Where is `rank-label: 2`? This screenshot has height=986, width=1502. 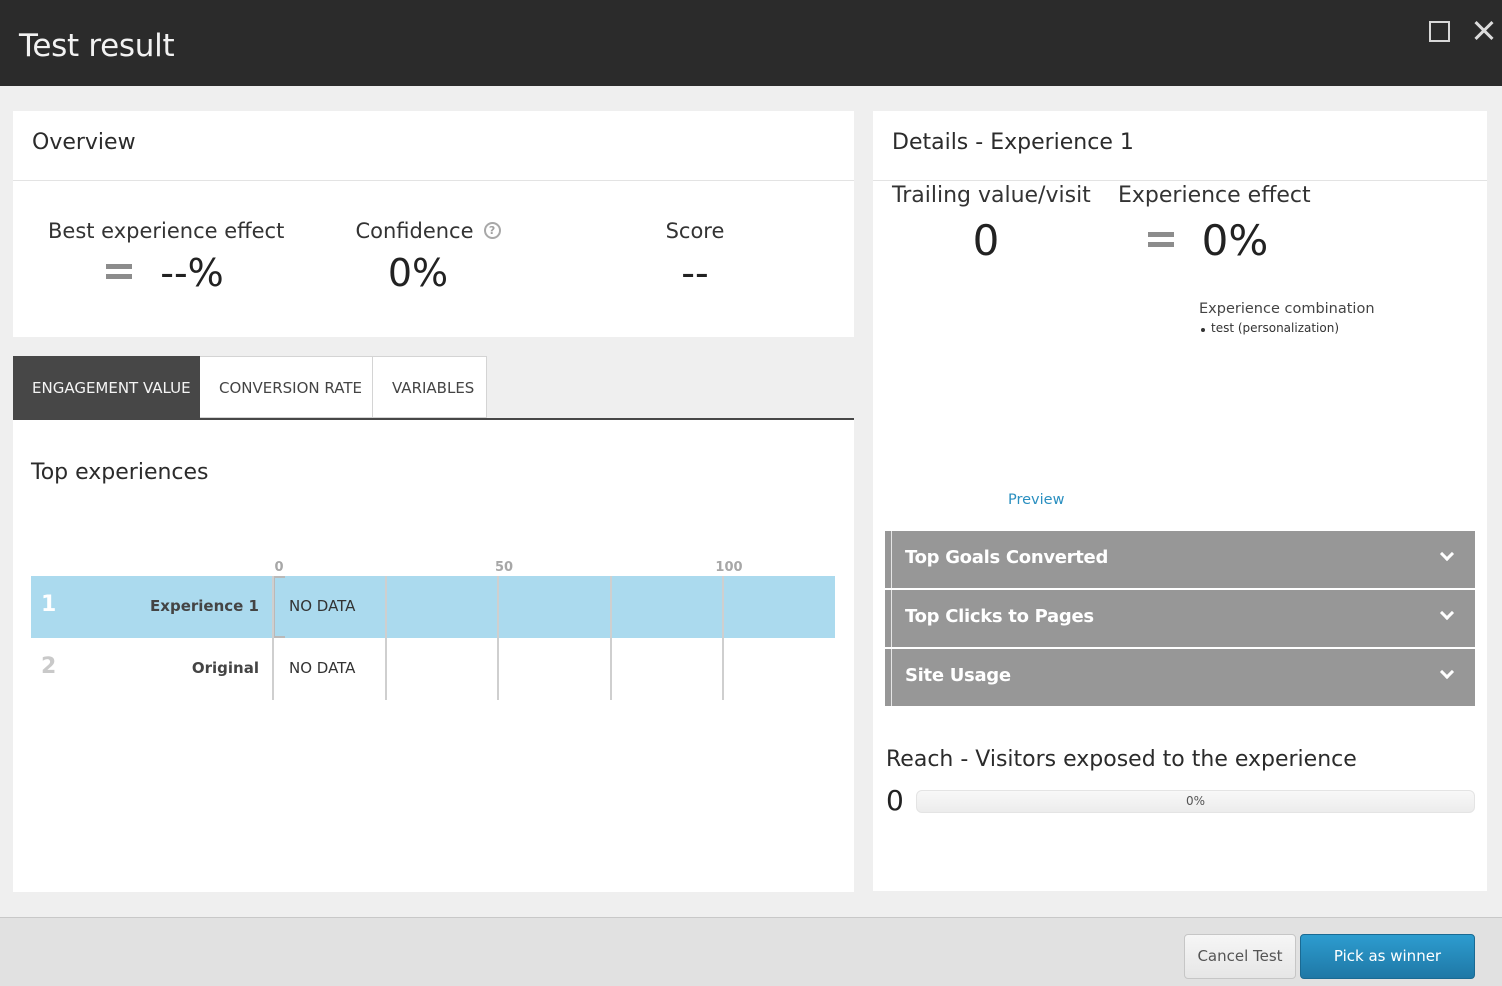 rank-label: 2 is located at coordinates (49, 666).